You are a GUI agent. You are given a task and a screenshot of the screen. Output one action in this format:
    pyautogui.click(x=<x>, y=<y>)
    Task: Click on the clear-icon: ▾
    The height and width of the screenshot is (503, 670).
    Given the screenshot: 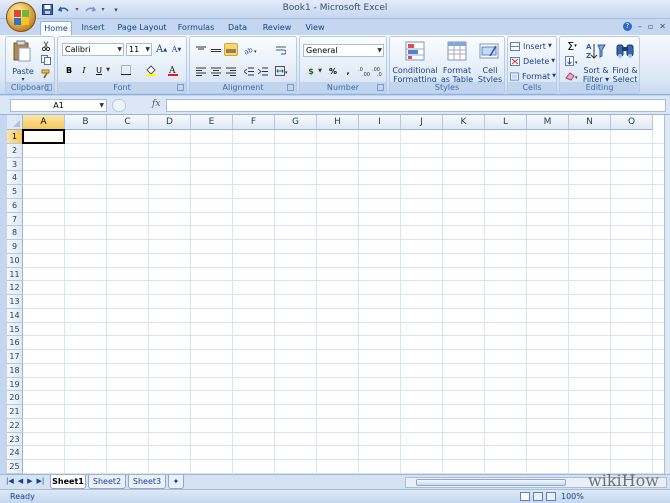 What is the action you would take?
    pyautogui.click(x=572, y=76)
    